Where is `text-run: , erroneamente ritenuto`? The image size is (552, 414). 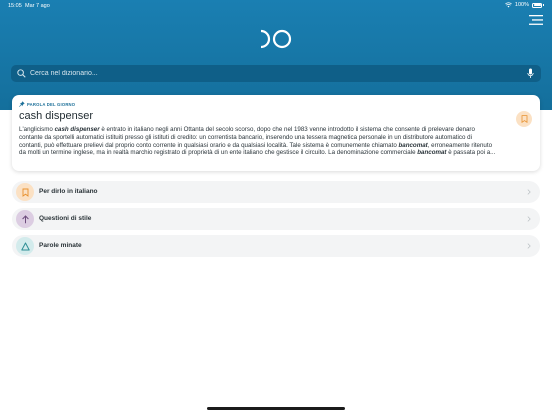
text-run: , erroneamente ritenuto is located at coordinates (460, 145).